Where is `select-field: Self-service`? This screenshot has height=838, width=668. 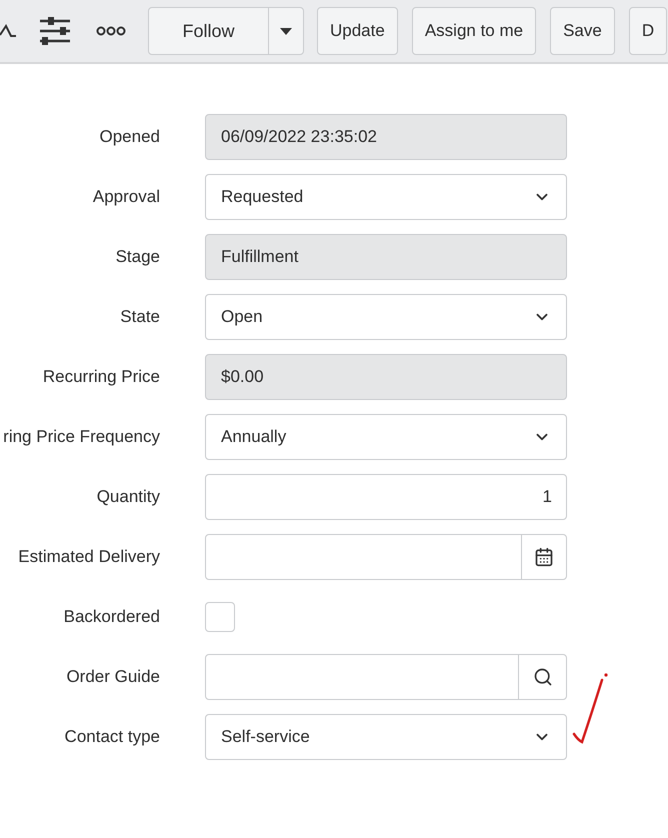
select-field: Self-service is located at coordinates (386, 737).